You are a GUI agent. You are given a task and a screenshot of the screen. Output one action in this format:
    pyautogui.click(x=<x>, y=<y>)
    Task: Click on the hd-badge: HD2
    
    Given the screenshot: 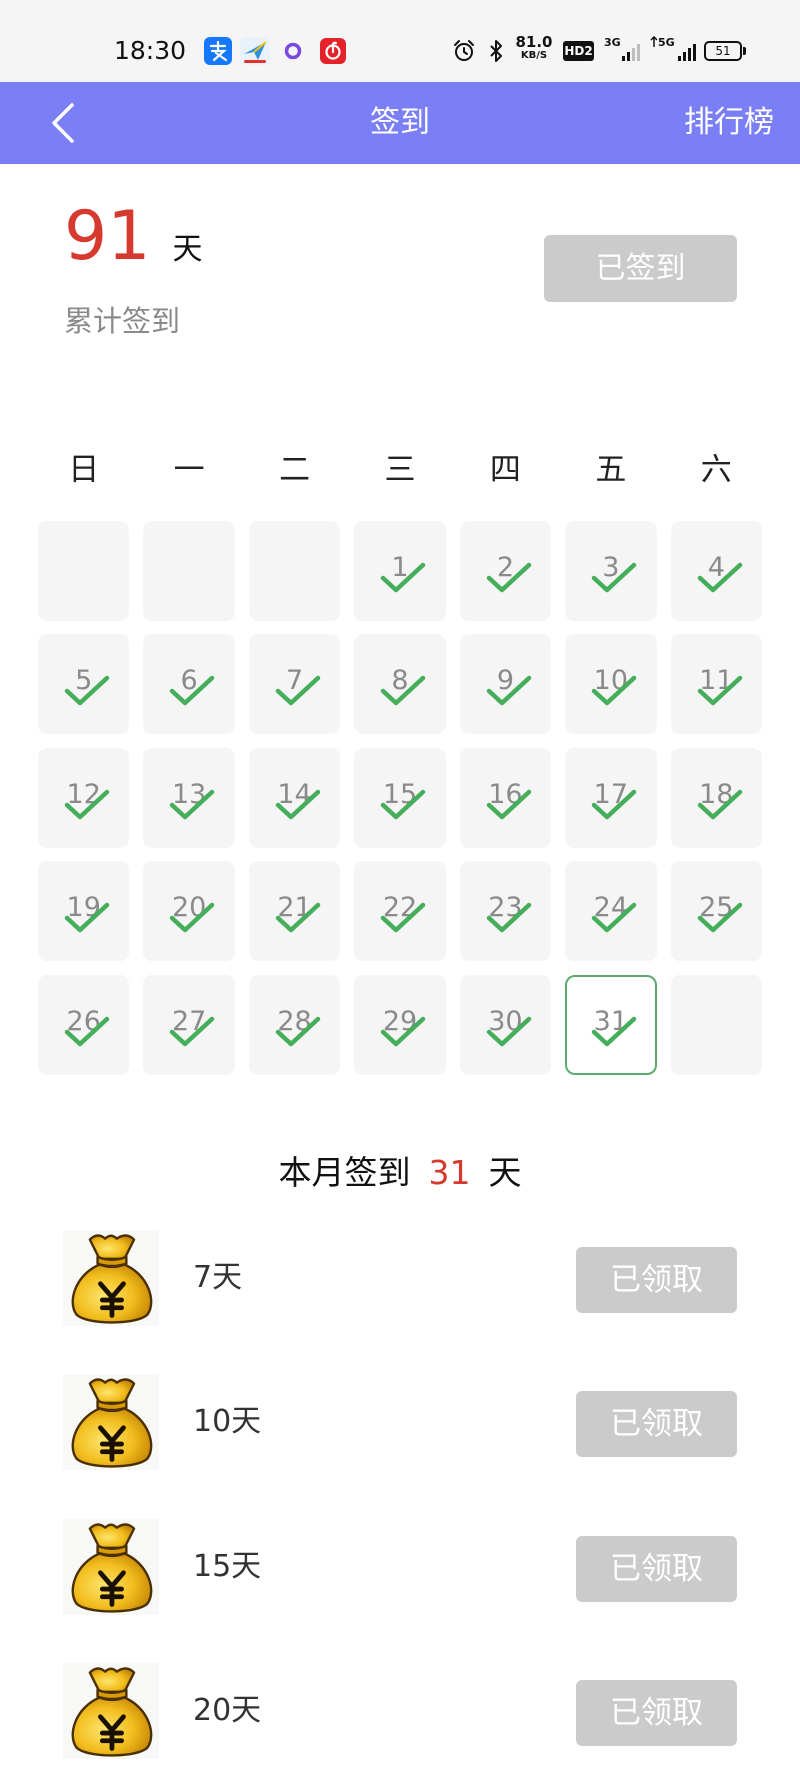 What is the action you would take?
    pyautogui.click(x=578, y=51)
    